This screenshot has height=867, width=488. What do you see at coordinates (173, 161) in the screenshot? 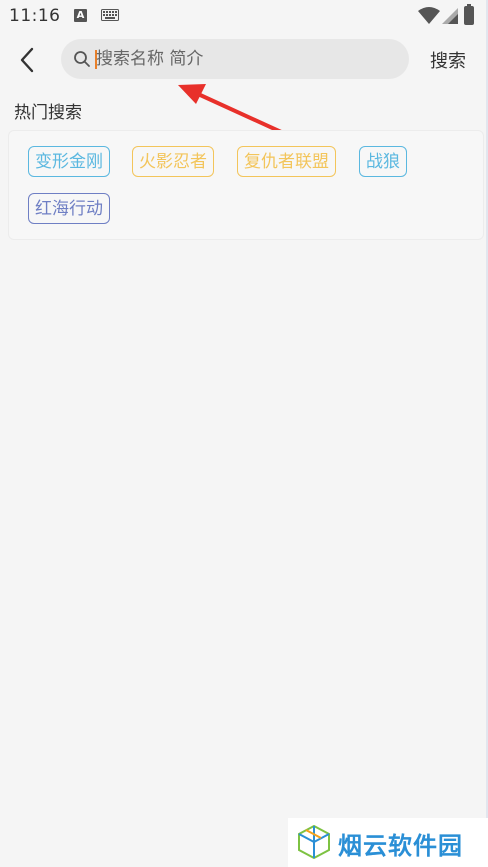
I see `hot-tag-1: 火影忍者` at bounding box center [173, 161].